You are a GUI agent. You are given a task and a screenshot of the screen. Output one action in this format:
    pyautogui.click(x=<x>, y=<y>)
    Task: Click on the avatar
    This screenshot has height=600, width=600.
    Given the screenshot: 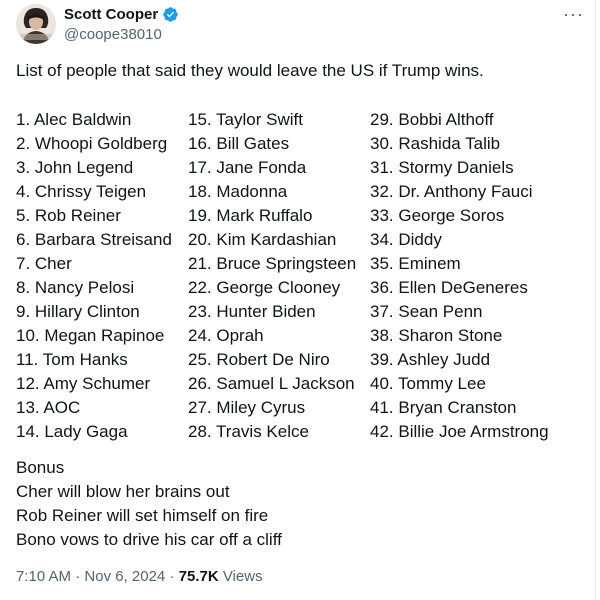 What is the action you would take?
    pyautogui.click(x=36, y=24)
    